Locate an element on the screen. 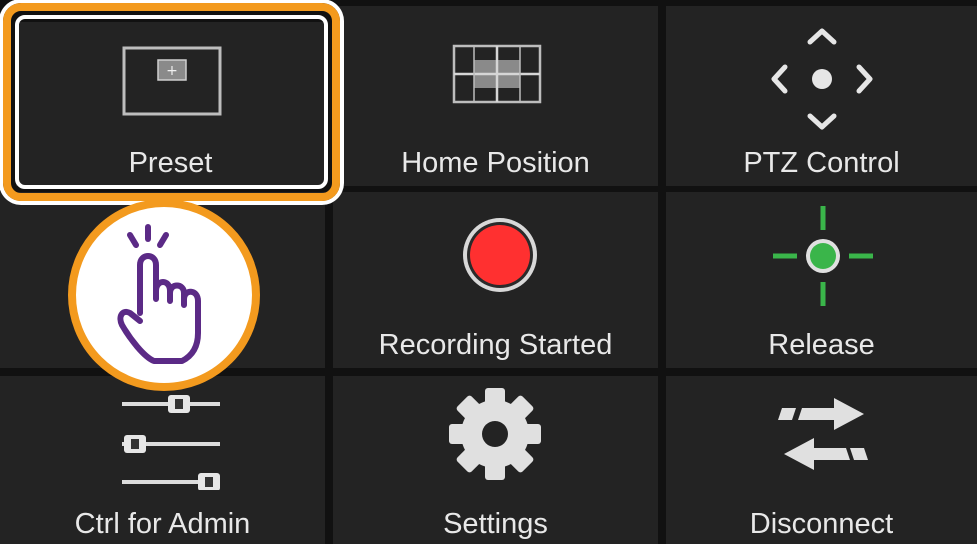  preset-label: Preset is located at coordinates (170, 163).